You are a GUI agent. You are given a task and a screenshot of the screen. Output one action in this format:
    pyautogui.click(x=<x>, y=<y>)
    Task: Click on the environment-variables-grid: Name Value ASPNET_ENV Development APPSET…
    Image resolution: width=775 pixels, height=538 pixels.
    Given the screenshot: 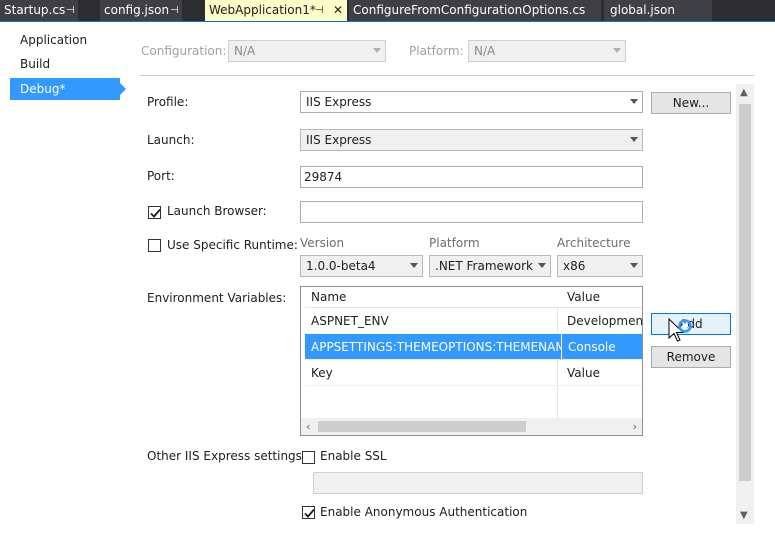 What is the action you would take?
    pyautogui.click(x=471, y=361)
    